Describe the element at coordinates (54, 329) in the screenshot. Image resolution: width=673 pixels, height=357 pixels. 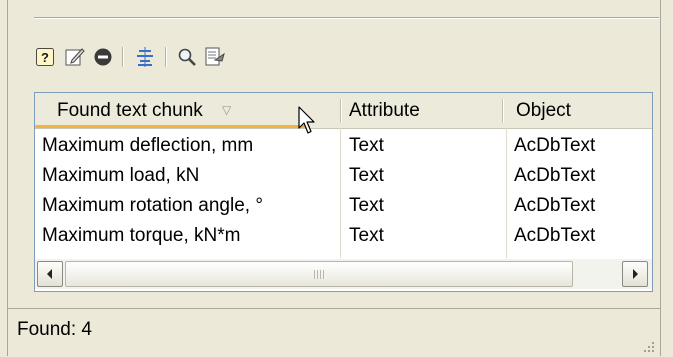
I see `status-found-count: Found: 4` at that location.